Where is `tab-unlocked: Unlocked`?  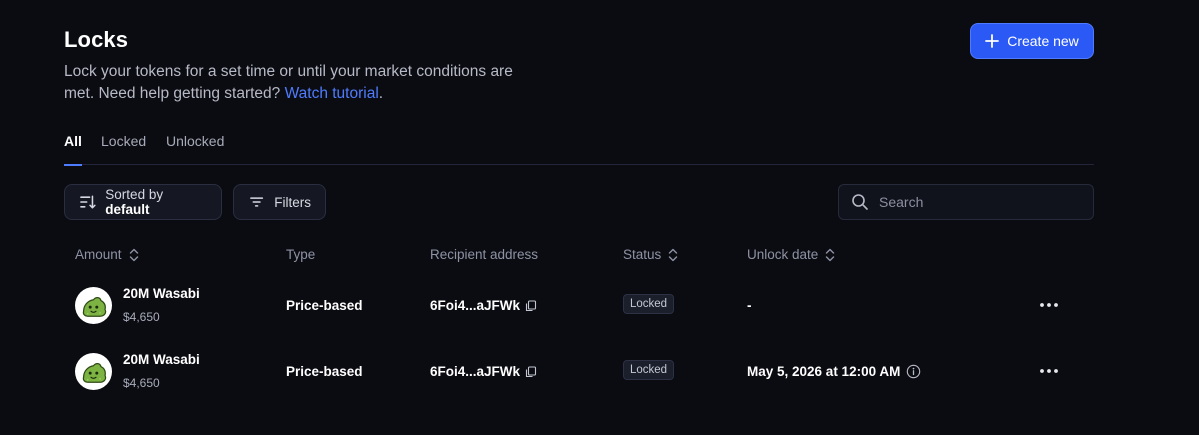
tab-unlocked: Unlocked is located at coordinates (195, 149).